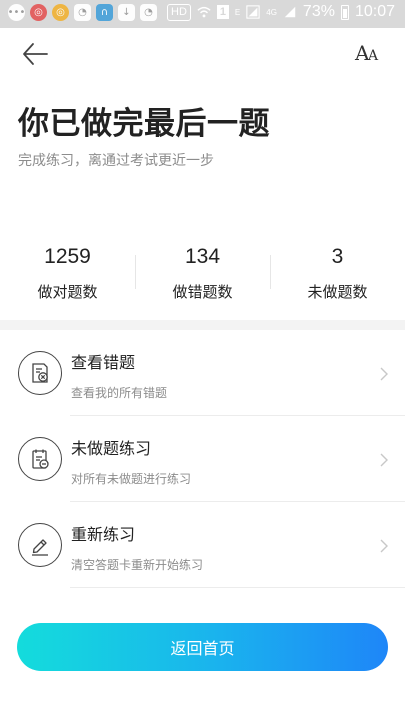 Image resolution: width=405 pixels, height=720 pixels. What do you see at coordinates (137, 565) in the screenshot?
I see `option-desc: 清空答题卡重新开始练习` at bounding box center [137, 565].